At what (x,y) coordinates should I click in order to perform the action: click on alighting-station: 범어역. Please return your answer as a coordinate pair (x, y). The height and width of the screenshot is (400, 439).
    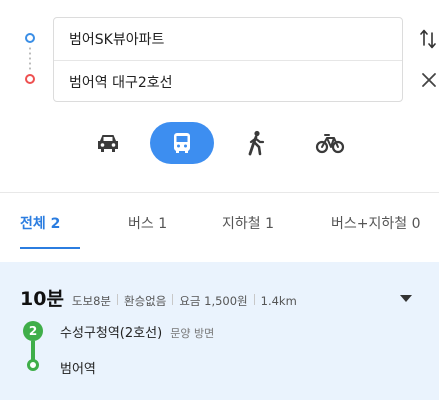
    Looking at the image, I should click on (78, 369).